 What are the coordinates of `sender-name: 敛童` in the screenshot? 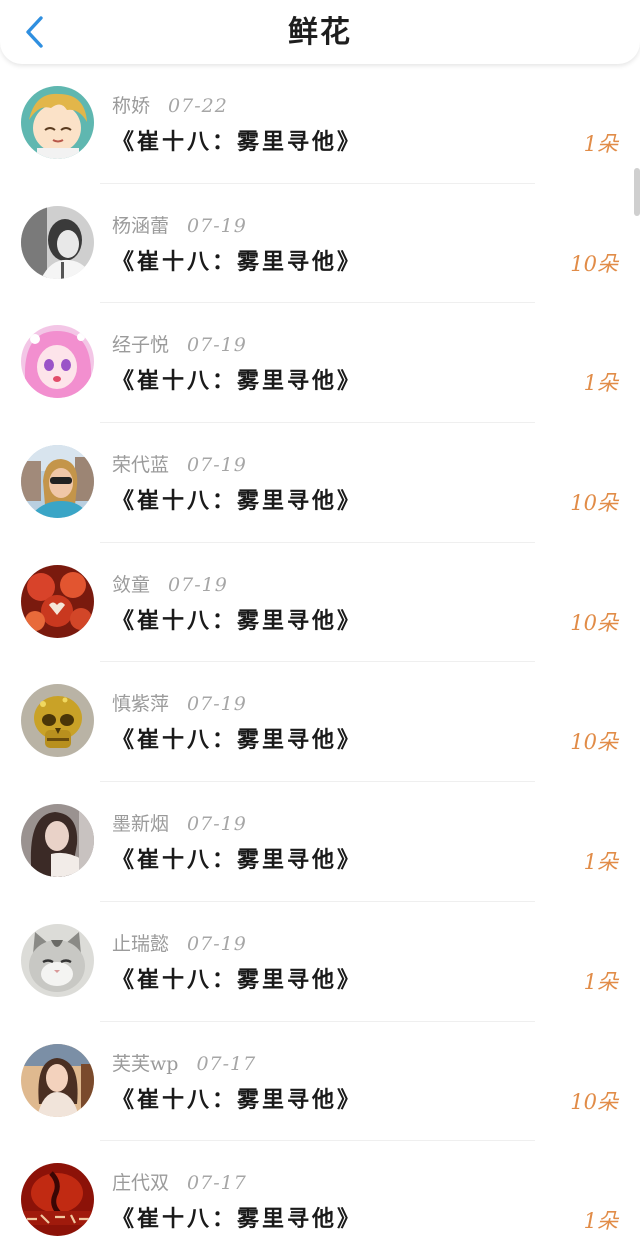 It's located at (131, 584).